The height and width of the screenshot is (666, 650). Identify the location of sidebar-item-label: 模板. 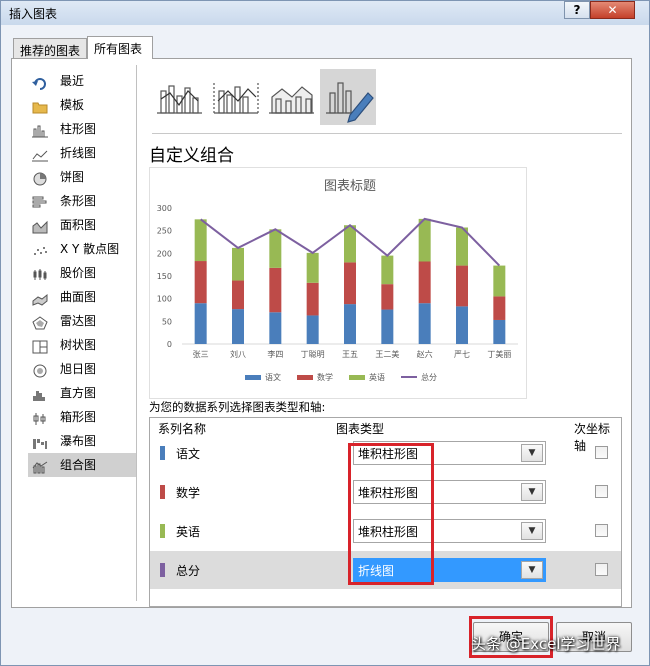
(72, 105).